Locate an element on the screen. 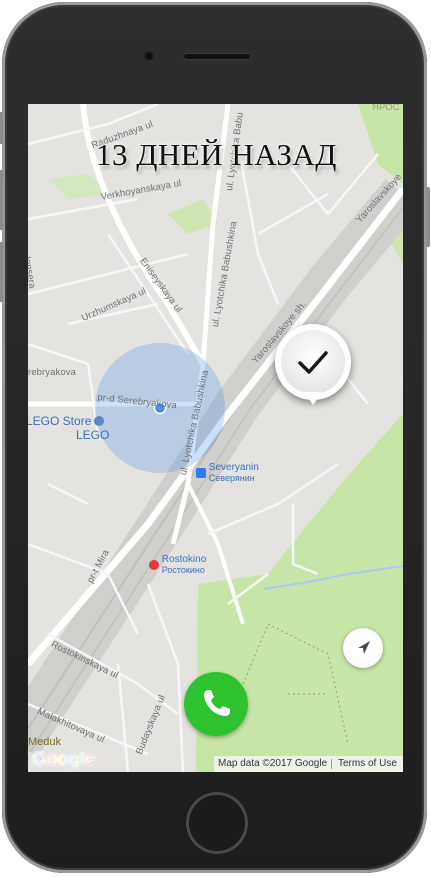 This screenshot has width=431, height=877. poi-label: Rostokino is located at coordinates (184, 559).